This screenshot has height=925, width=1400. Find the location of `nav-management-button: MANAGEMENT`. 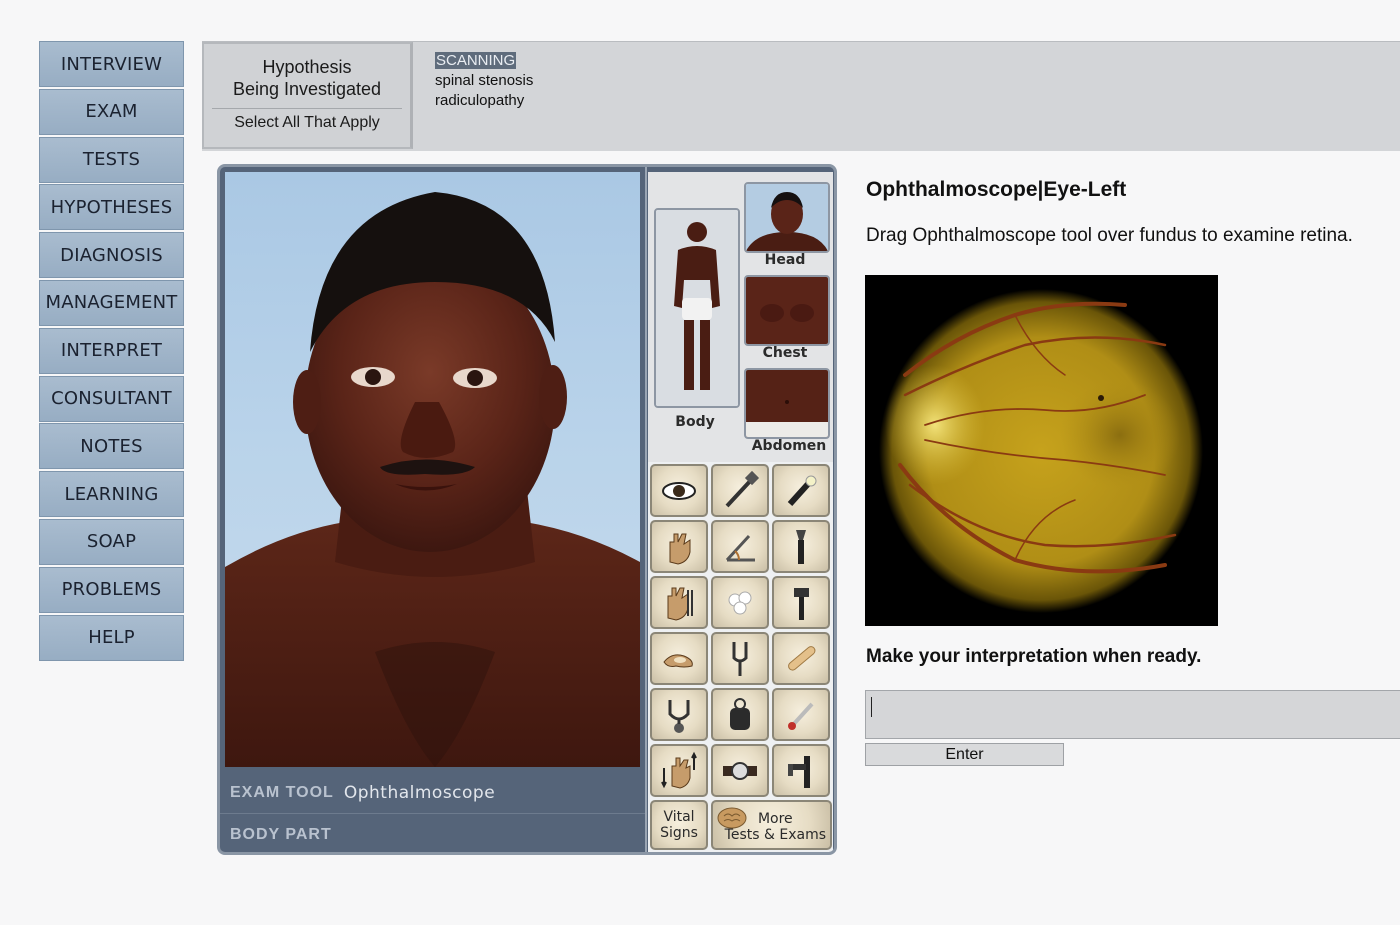

nav-management-button: MANAGEMENT is located at coordinates (111, 302).